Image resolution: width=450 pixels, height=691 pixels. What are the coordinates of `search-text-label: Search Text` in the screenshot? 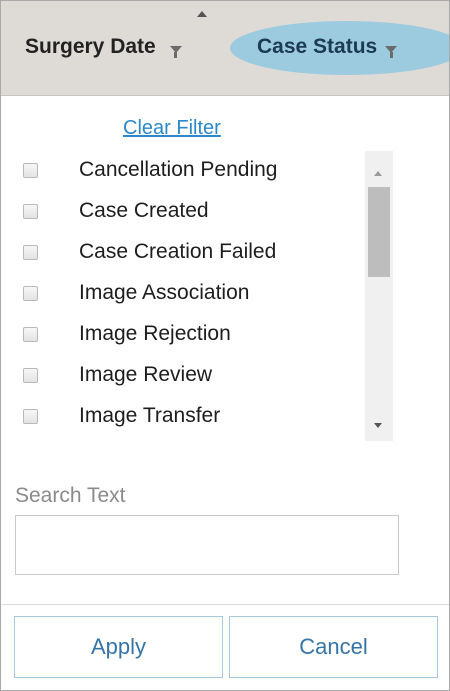 It's located at (70, 495).